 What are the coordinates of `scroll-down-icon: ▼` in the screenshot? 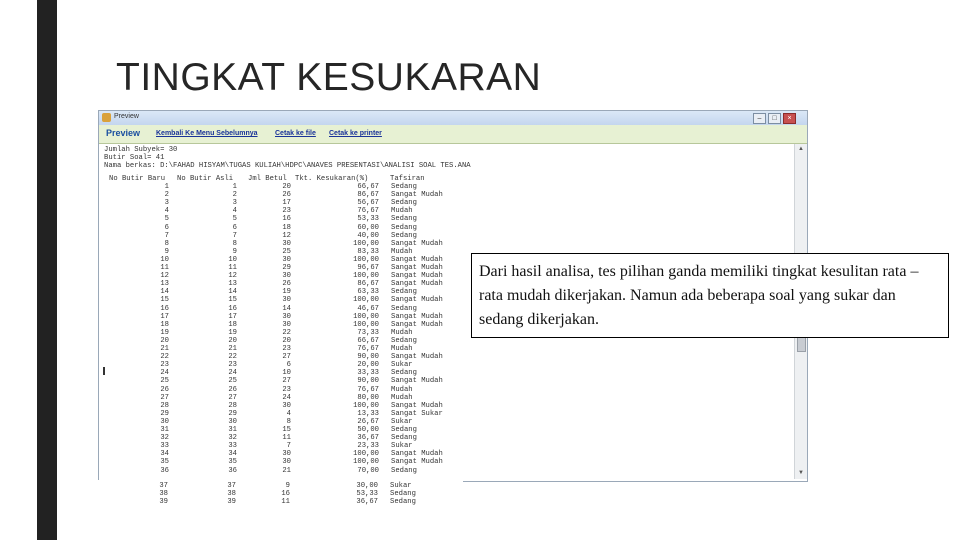 It's located at (801, 473).